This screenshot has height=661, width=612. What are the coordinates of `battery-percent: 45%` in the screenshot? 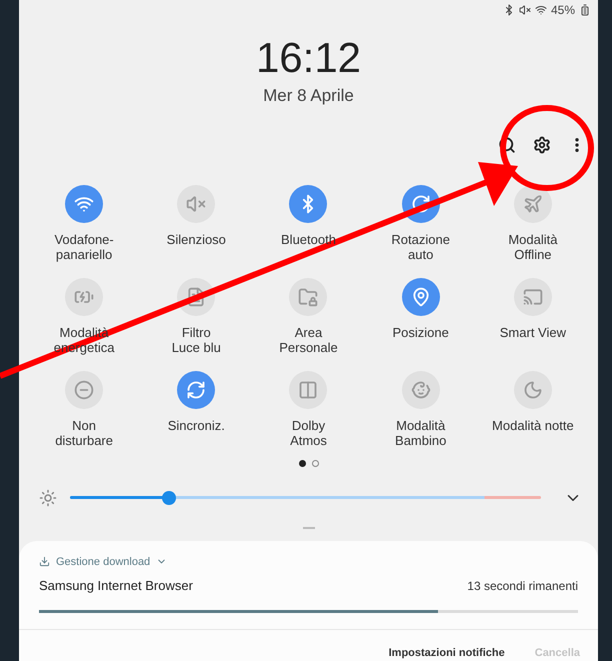 It's located at (562, 10).